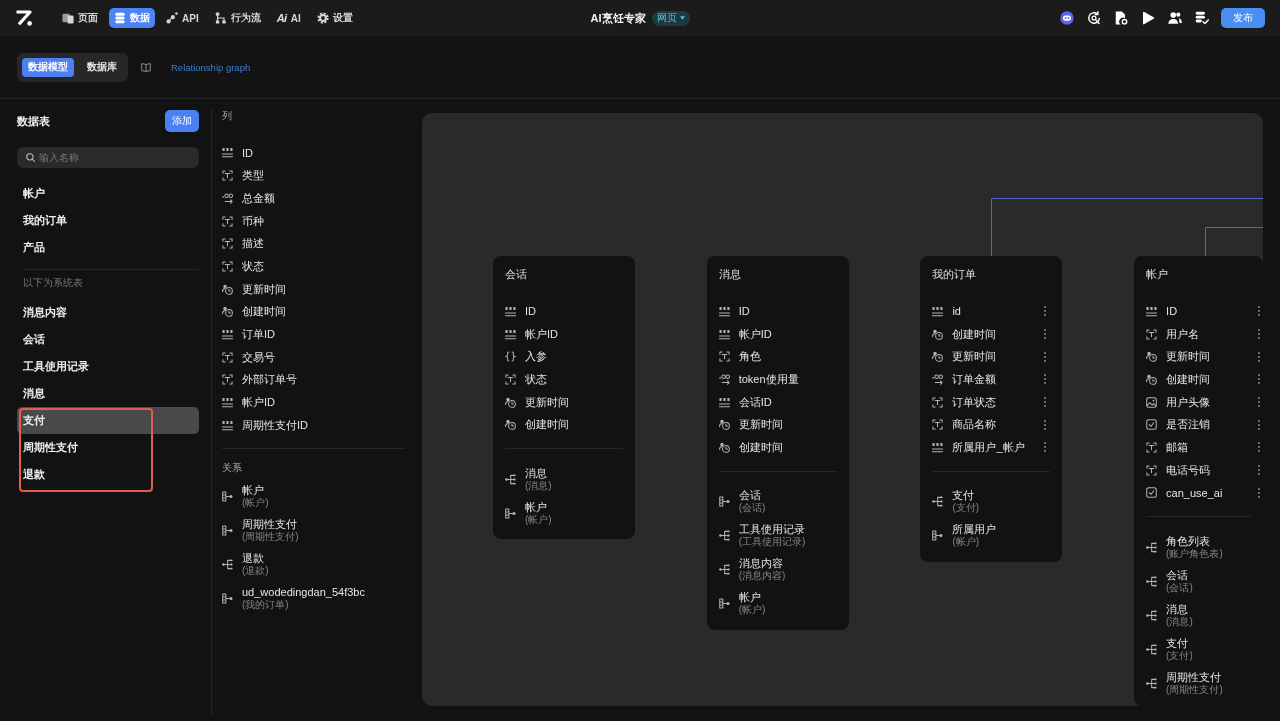  Describe the element at coordinates (1121, 18) in the screenshot. I see `document-gear-icon` at that location.